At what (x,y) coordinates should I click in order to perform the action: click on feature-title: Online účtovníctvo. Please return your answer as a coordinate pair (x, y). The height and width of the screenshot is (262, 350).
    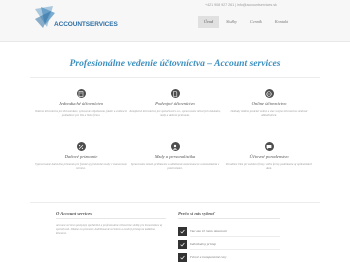
    Looking at the image, I should click on (269, 103).